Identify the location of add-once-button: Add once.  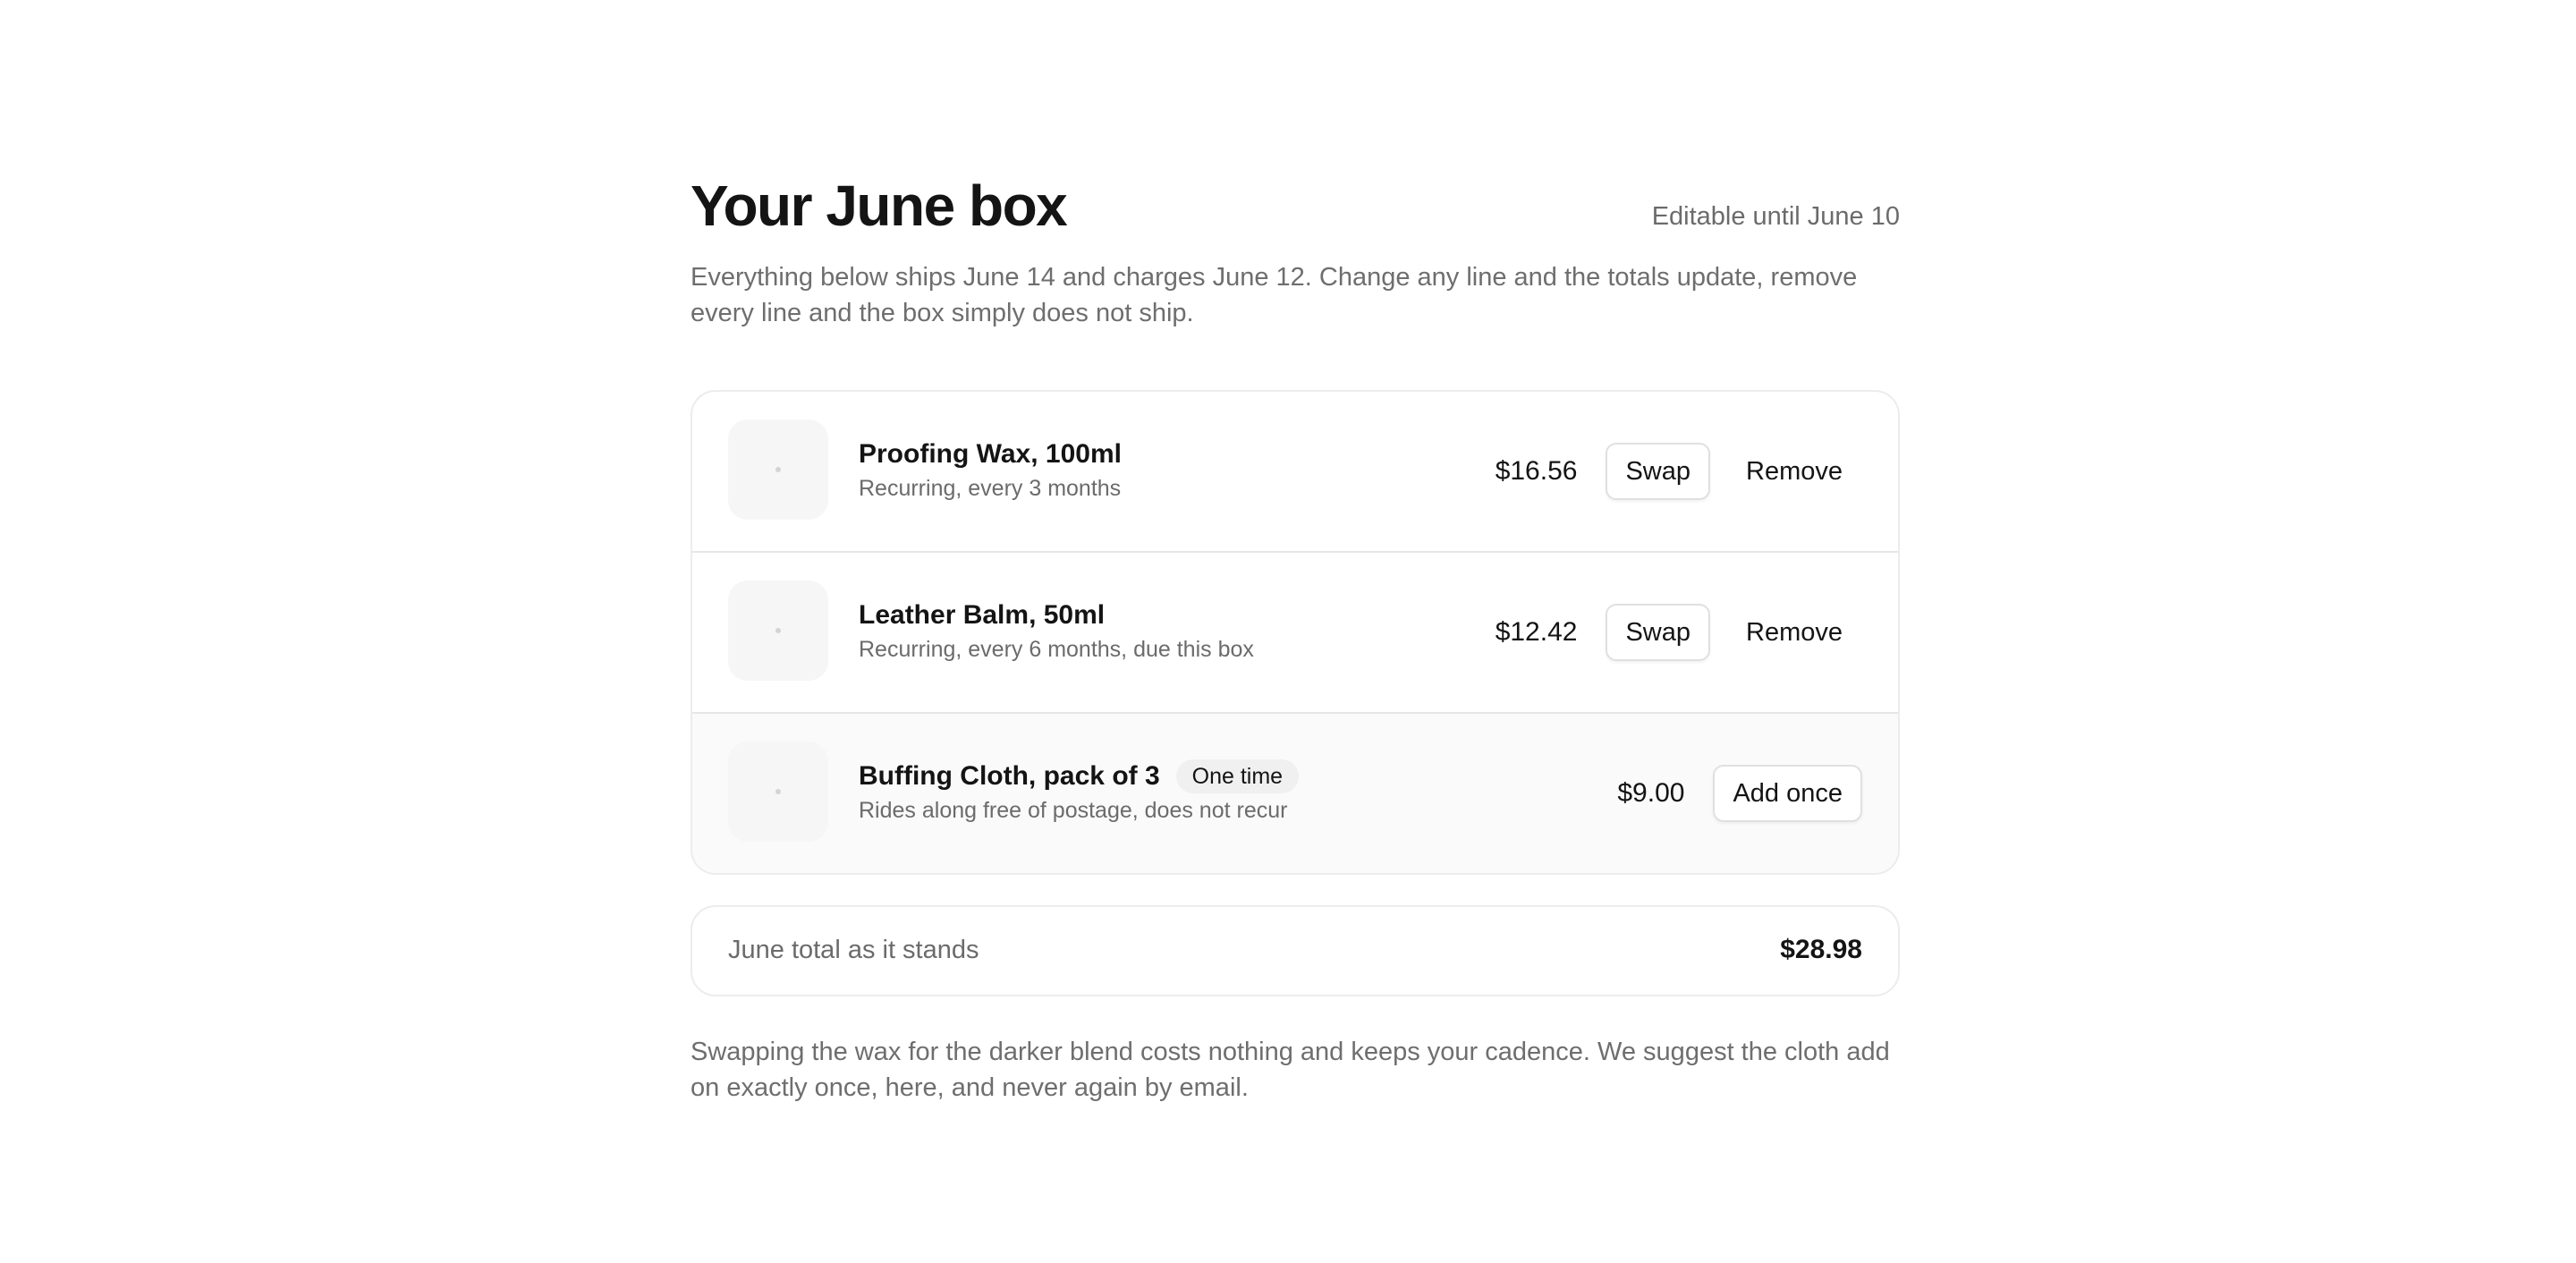
(1787, 793).